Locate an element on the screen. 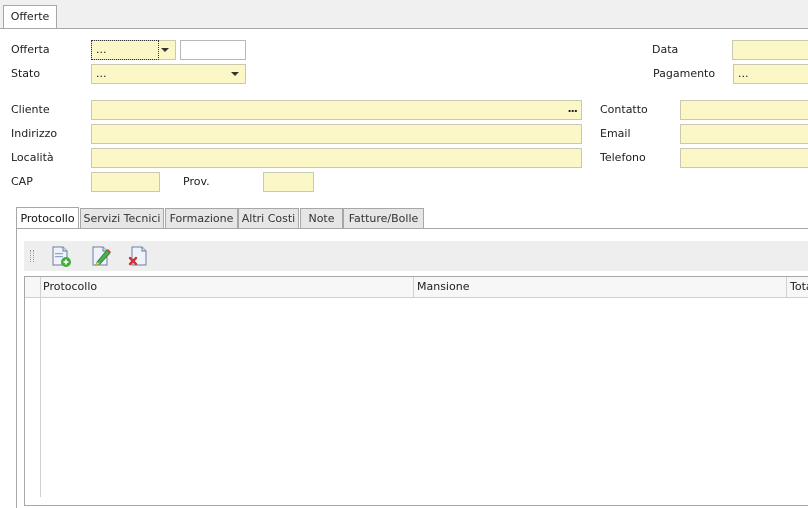 This screenshot has width=808, height=508. column-header-totale: Tota is located at coordinates (797, 287).